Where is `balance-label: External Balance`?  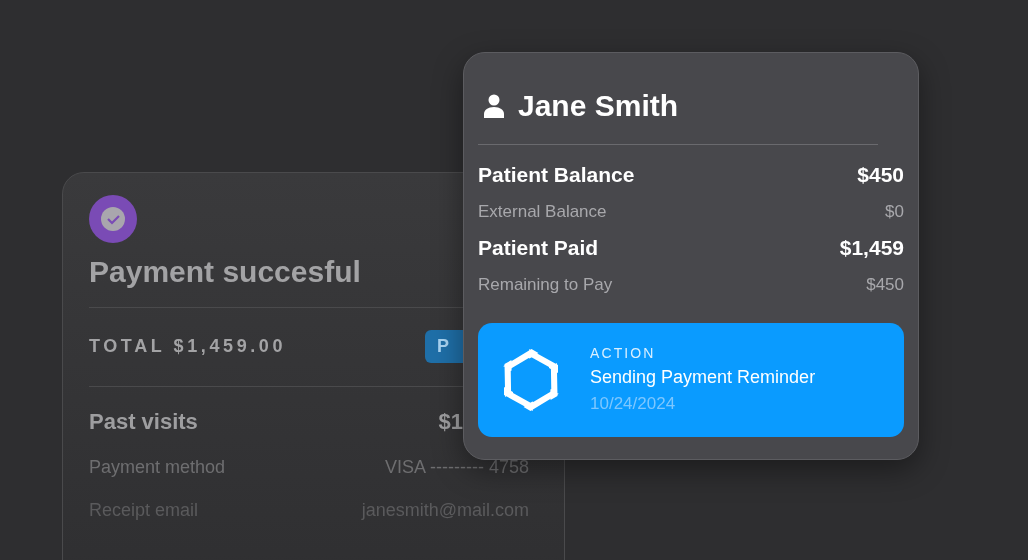 balance-label: External Balance is located at coordinates (542, 211).